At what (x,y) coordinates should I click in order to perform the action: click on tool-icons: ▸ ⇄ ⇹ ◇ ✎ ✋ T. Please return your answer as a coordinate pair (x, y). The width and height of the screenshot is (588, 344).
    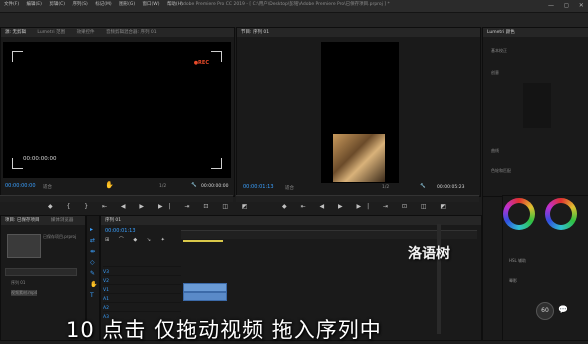
    Looking at the image, I should click on (93, 262).